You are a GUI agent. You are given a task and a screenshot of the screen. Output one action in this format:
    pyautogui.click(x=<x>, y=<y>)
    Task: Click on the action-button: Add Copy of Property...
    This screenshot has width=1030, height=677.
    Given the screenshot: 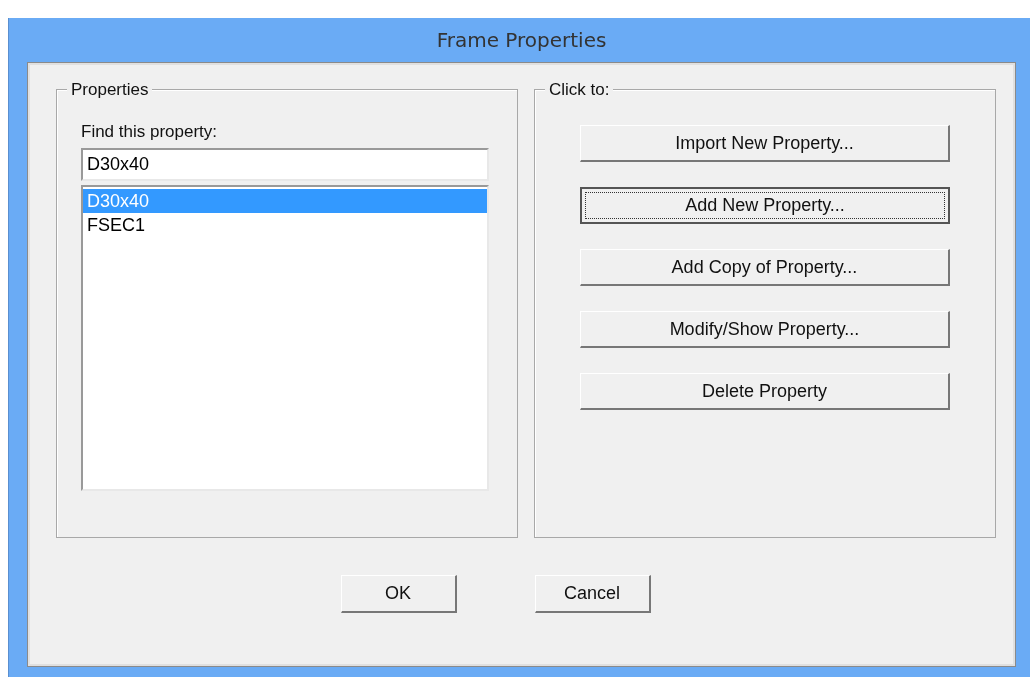 What is the action you would take?
    pyautogui.click(x=765, y=267)
    